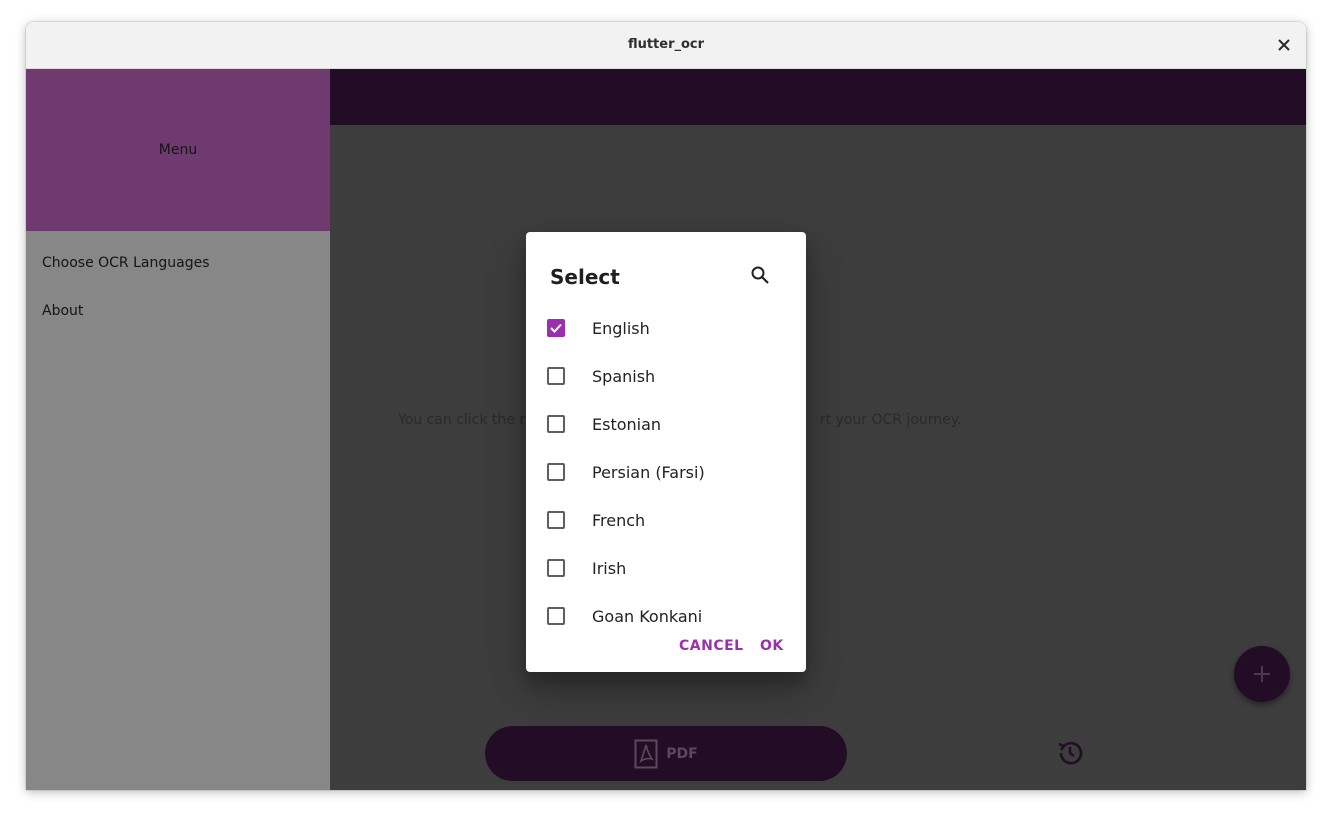 The width and height of the screenshot is (1332, 819). I want to click on window-title: flutter_ocr, so click(666, 44).